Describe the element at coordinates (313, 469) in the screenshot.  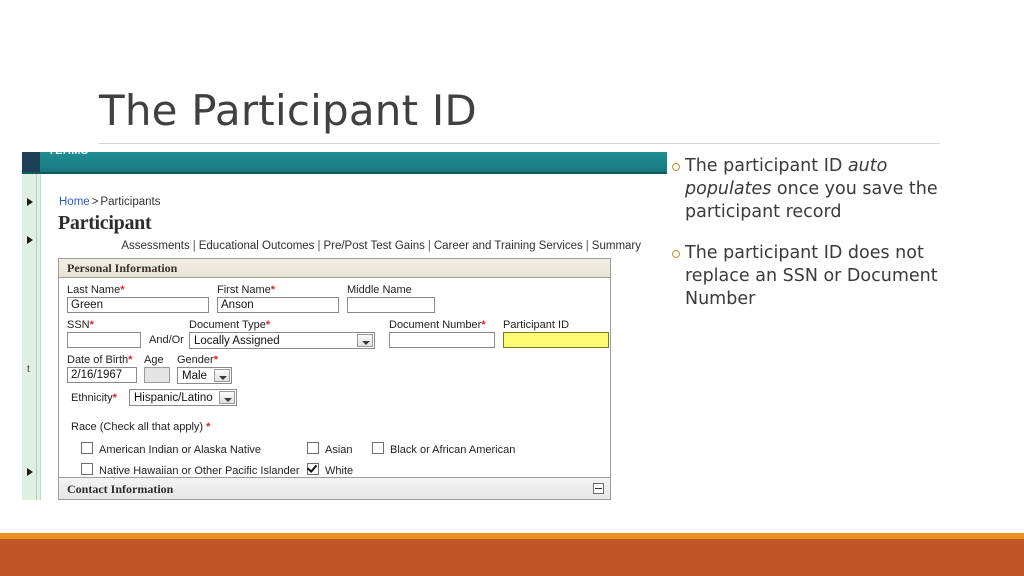
I see `checkbox-checked-icon` at that location.